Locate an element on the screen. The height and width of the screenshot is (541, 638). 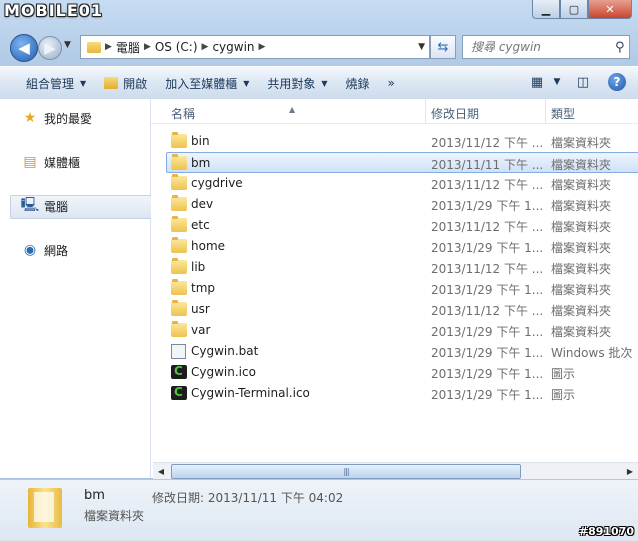
preview-pane-icon: ◫ is located at coordinates (583, 82).